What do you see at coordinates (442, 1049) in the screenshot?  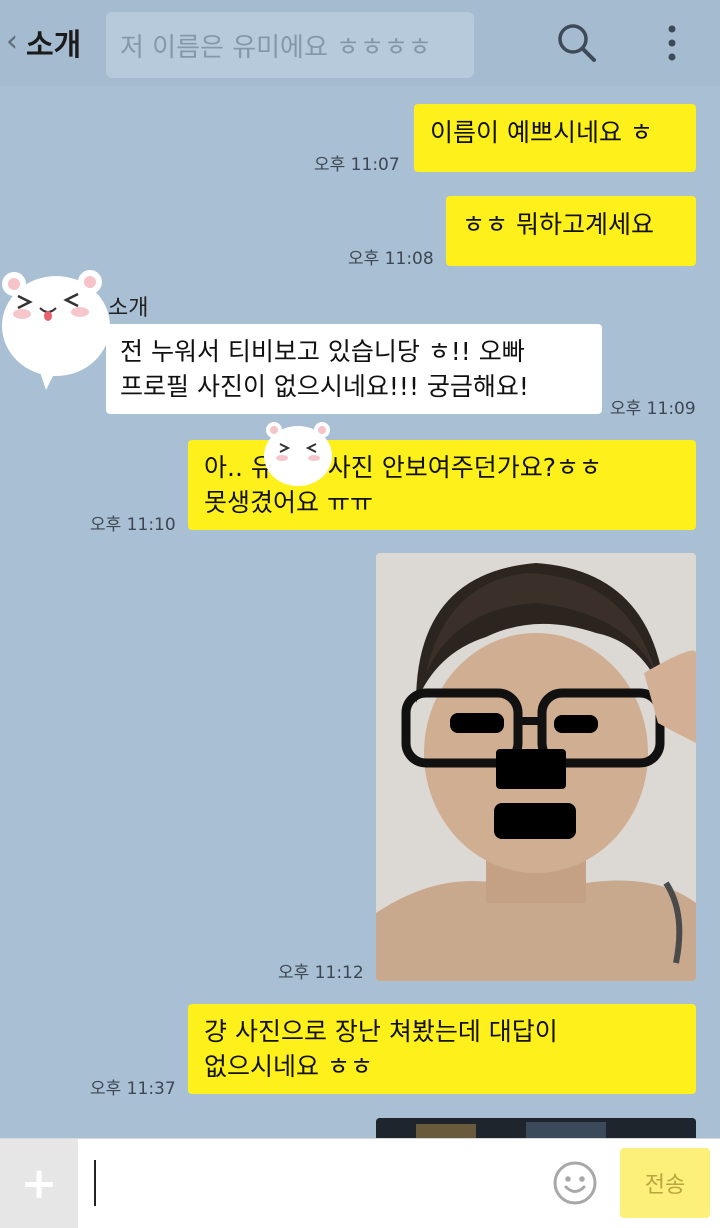 I see `my-message-bubble: 걍 사진으로 장난 쳐봤는데 대답이 없으시네요 ㅎㅎ` at bounding box center [442, 1049].